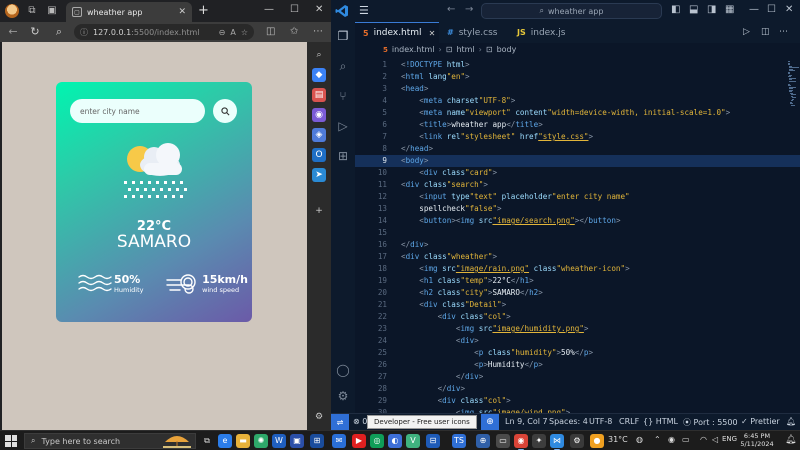 The image size is (800, 450). I want to click on store-icon: ⊞, so click(317, 441).